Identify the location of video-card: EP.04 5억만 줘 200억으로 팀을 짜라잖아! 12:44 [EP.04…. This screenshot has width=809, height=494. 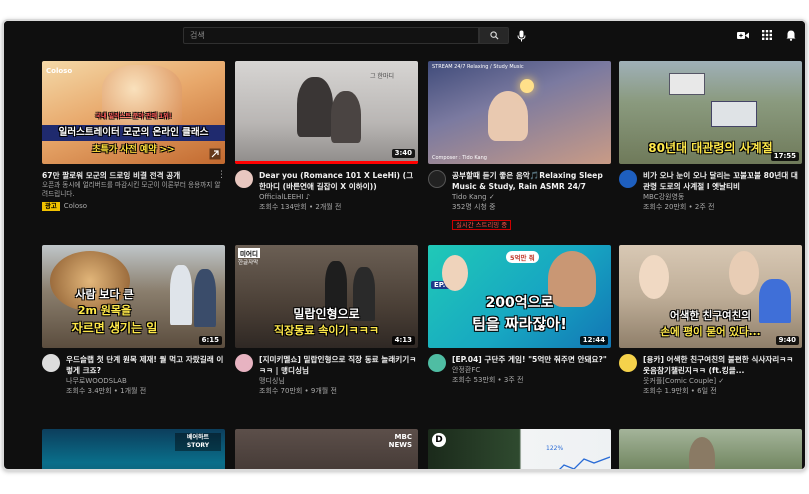
(519, 334).